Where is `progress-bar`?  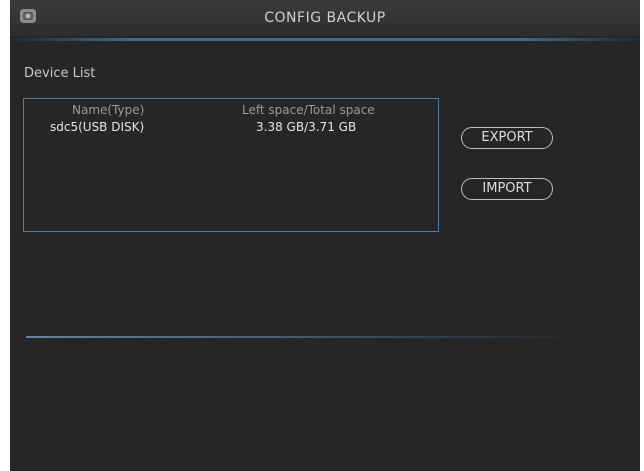 progress-bar is located at coordinates (306, 337).